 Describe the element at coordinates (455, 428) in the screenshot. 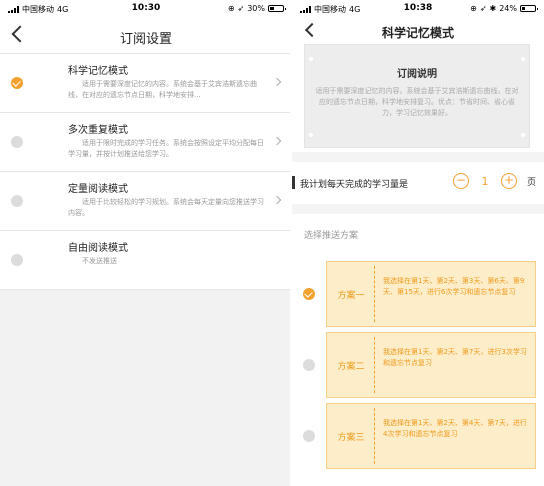

I see `scheme-text: 我选择在第1天、第2天、第4天、第7天，进行4次学习和遗忘节点复习` at that location.